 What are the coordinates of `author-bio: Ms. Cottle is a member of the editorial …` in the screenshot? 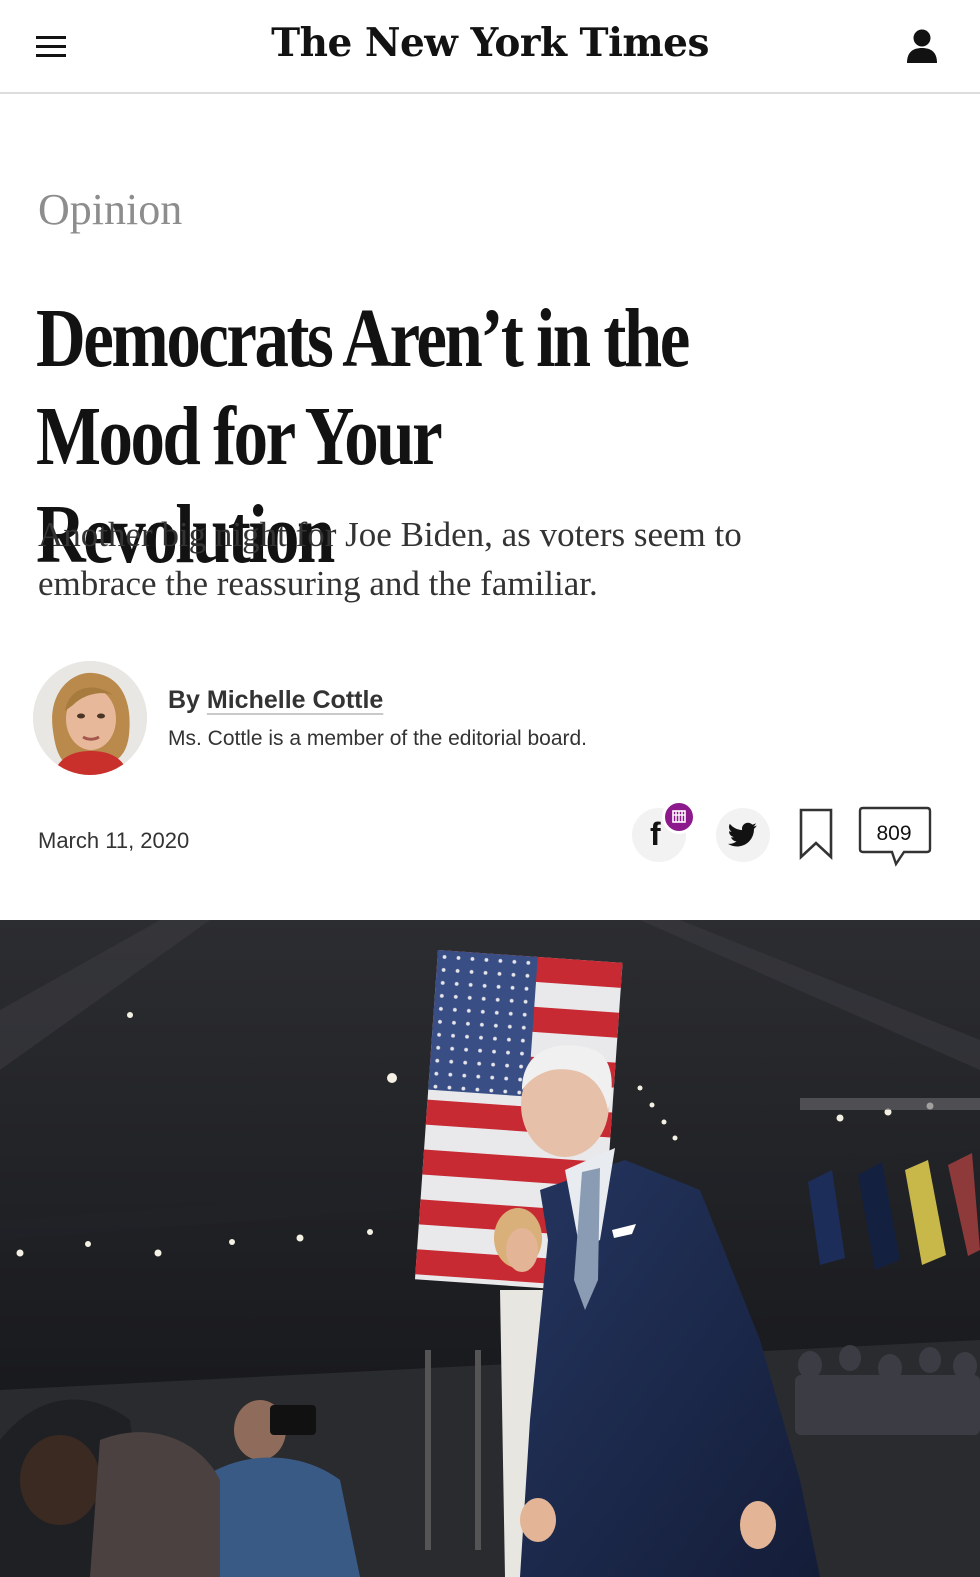 It's located at (378, 738).